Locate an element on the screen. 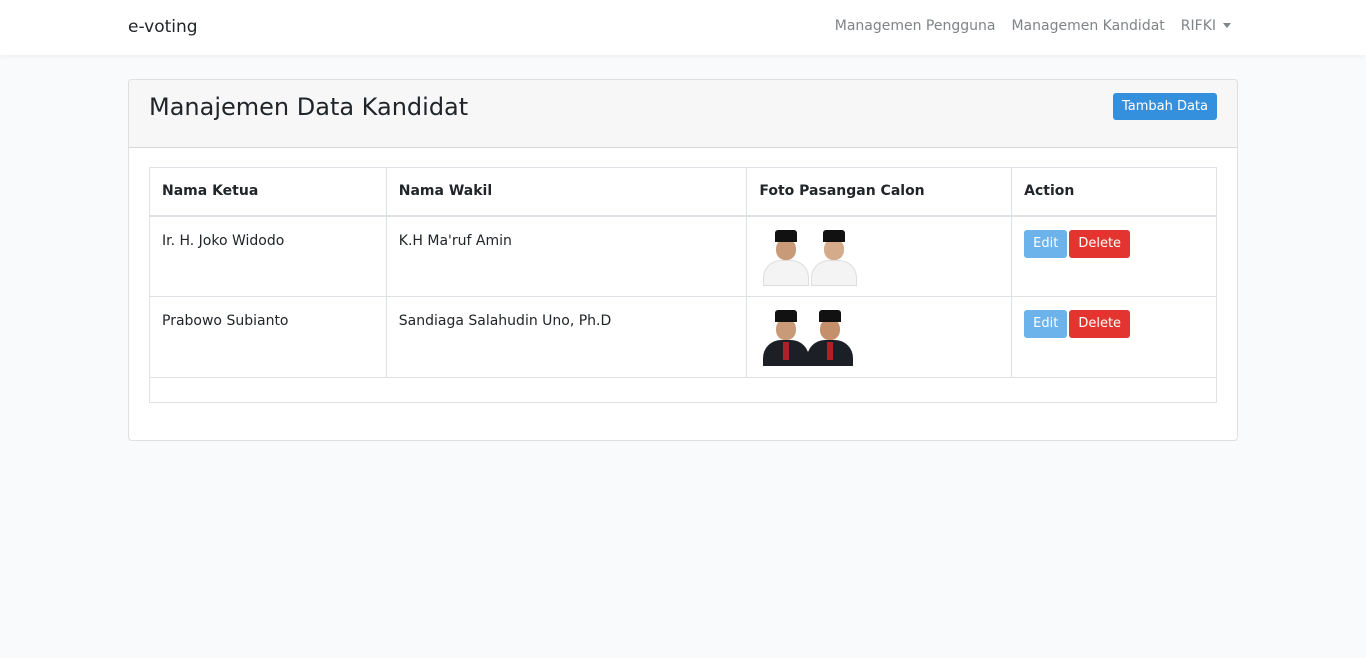 This screenshot has height=658, width=1366. header-foto: Foto Pasangan Calon is located at coordinates (879, 192).